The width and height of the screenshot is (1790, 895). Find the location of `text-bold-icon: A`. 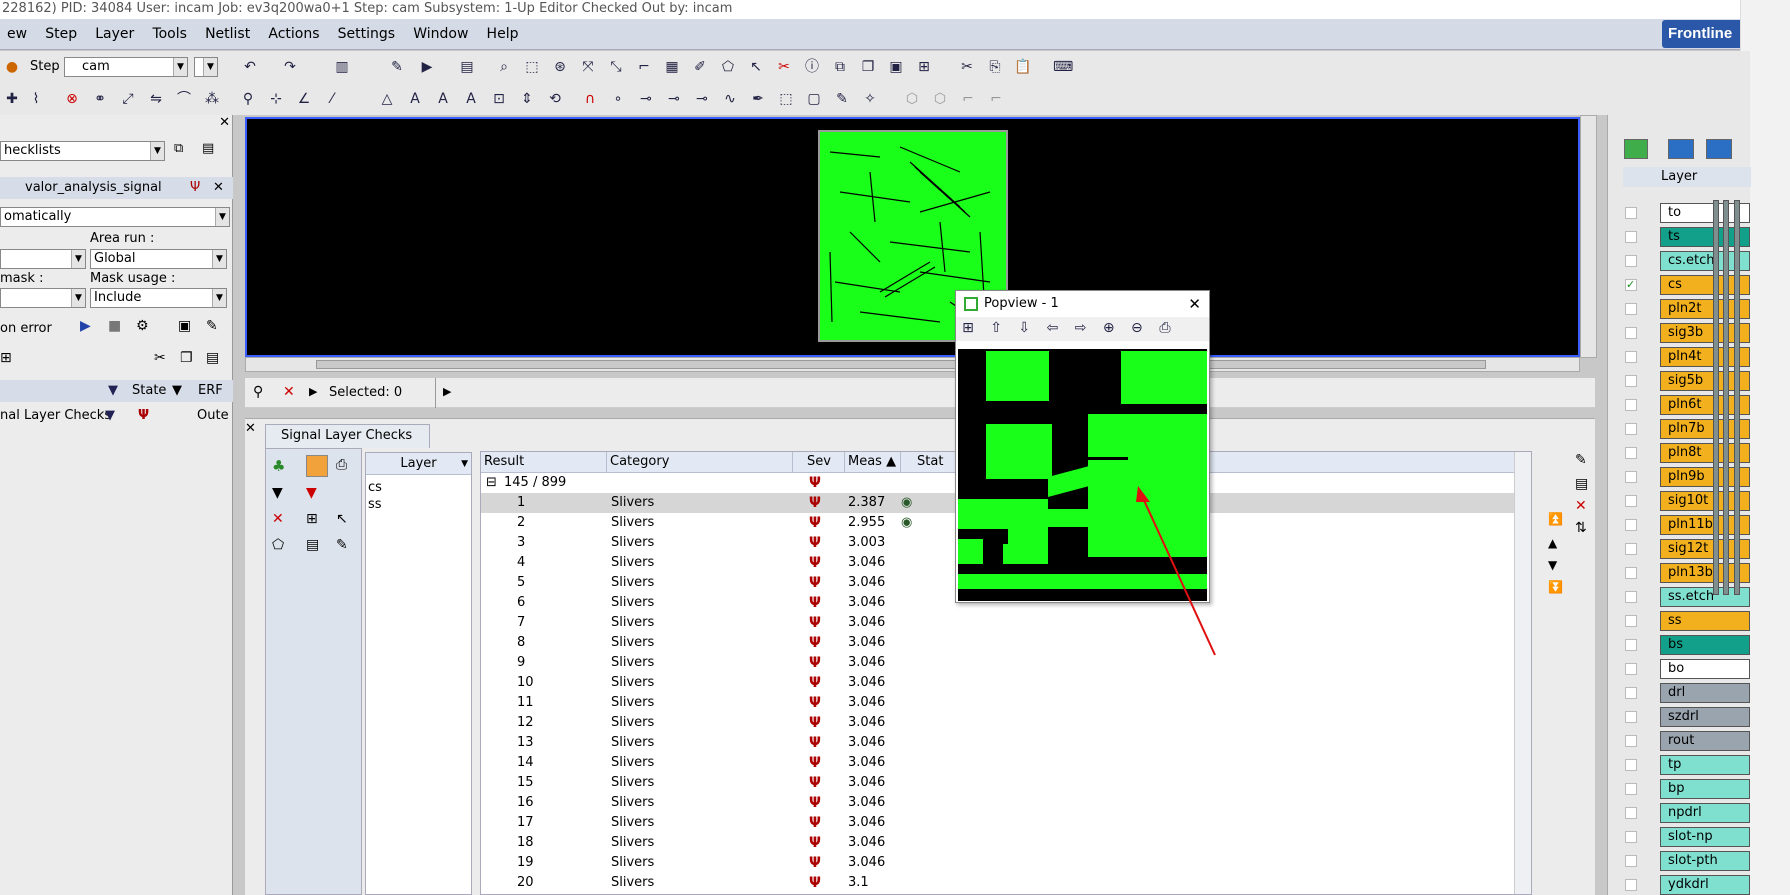

text-bold-icon: A is located at coordinates (443, 99).